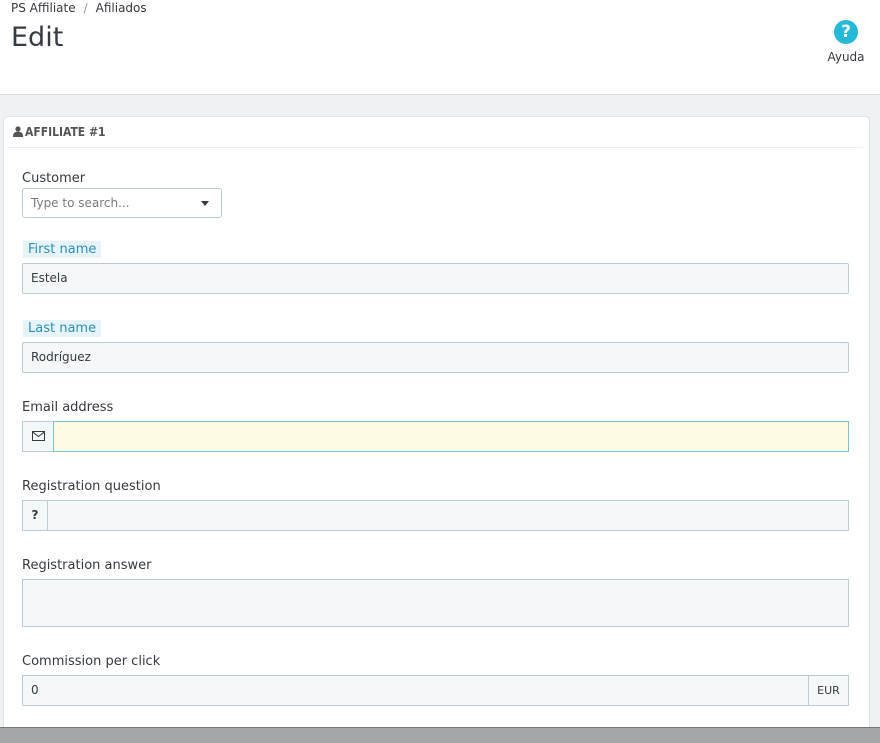 The image size is (880, 743). What do you see at coordinates (121, 8) in the screenshot?
I see `breadcrumb-current: Afiliados` at bounding box center [121, 8].